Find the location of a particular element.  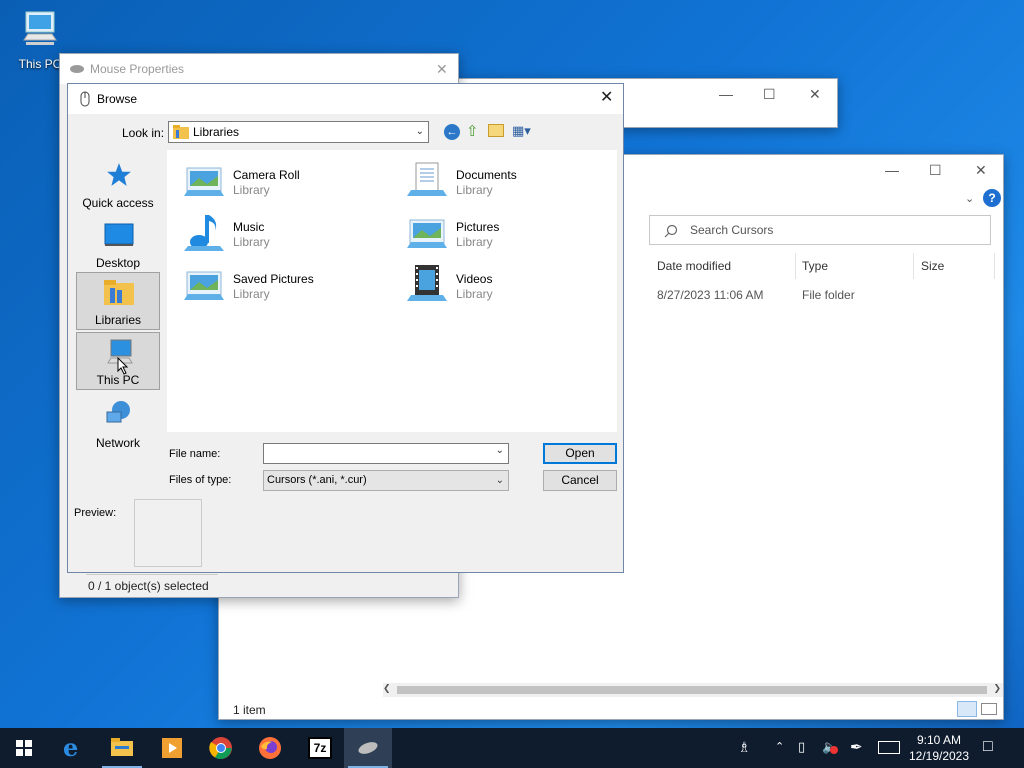

place-this-pc: This PC is located at coordinates (118, 361).